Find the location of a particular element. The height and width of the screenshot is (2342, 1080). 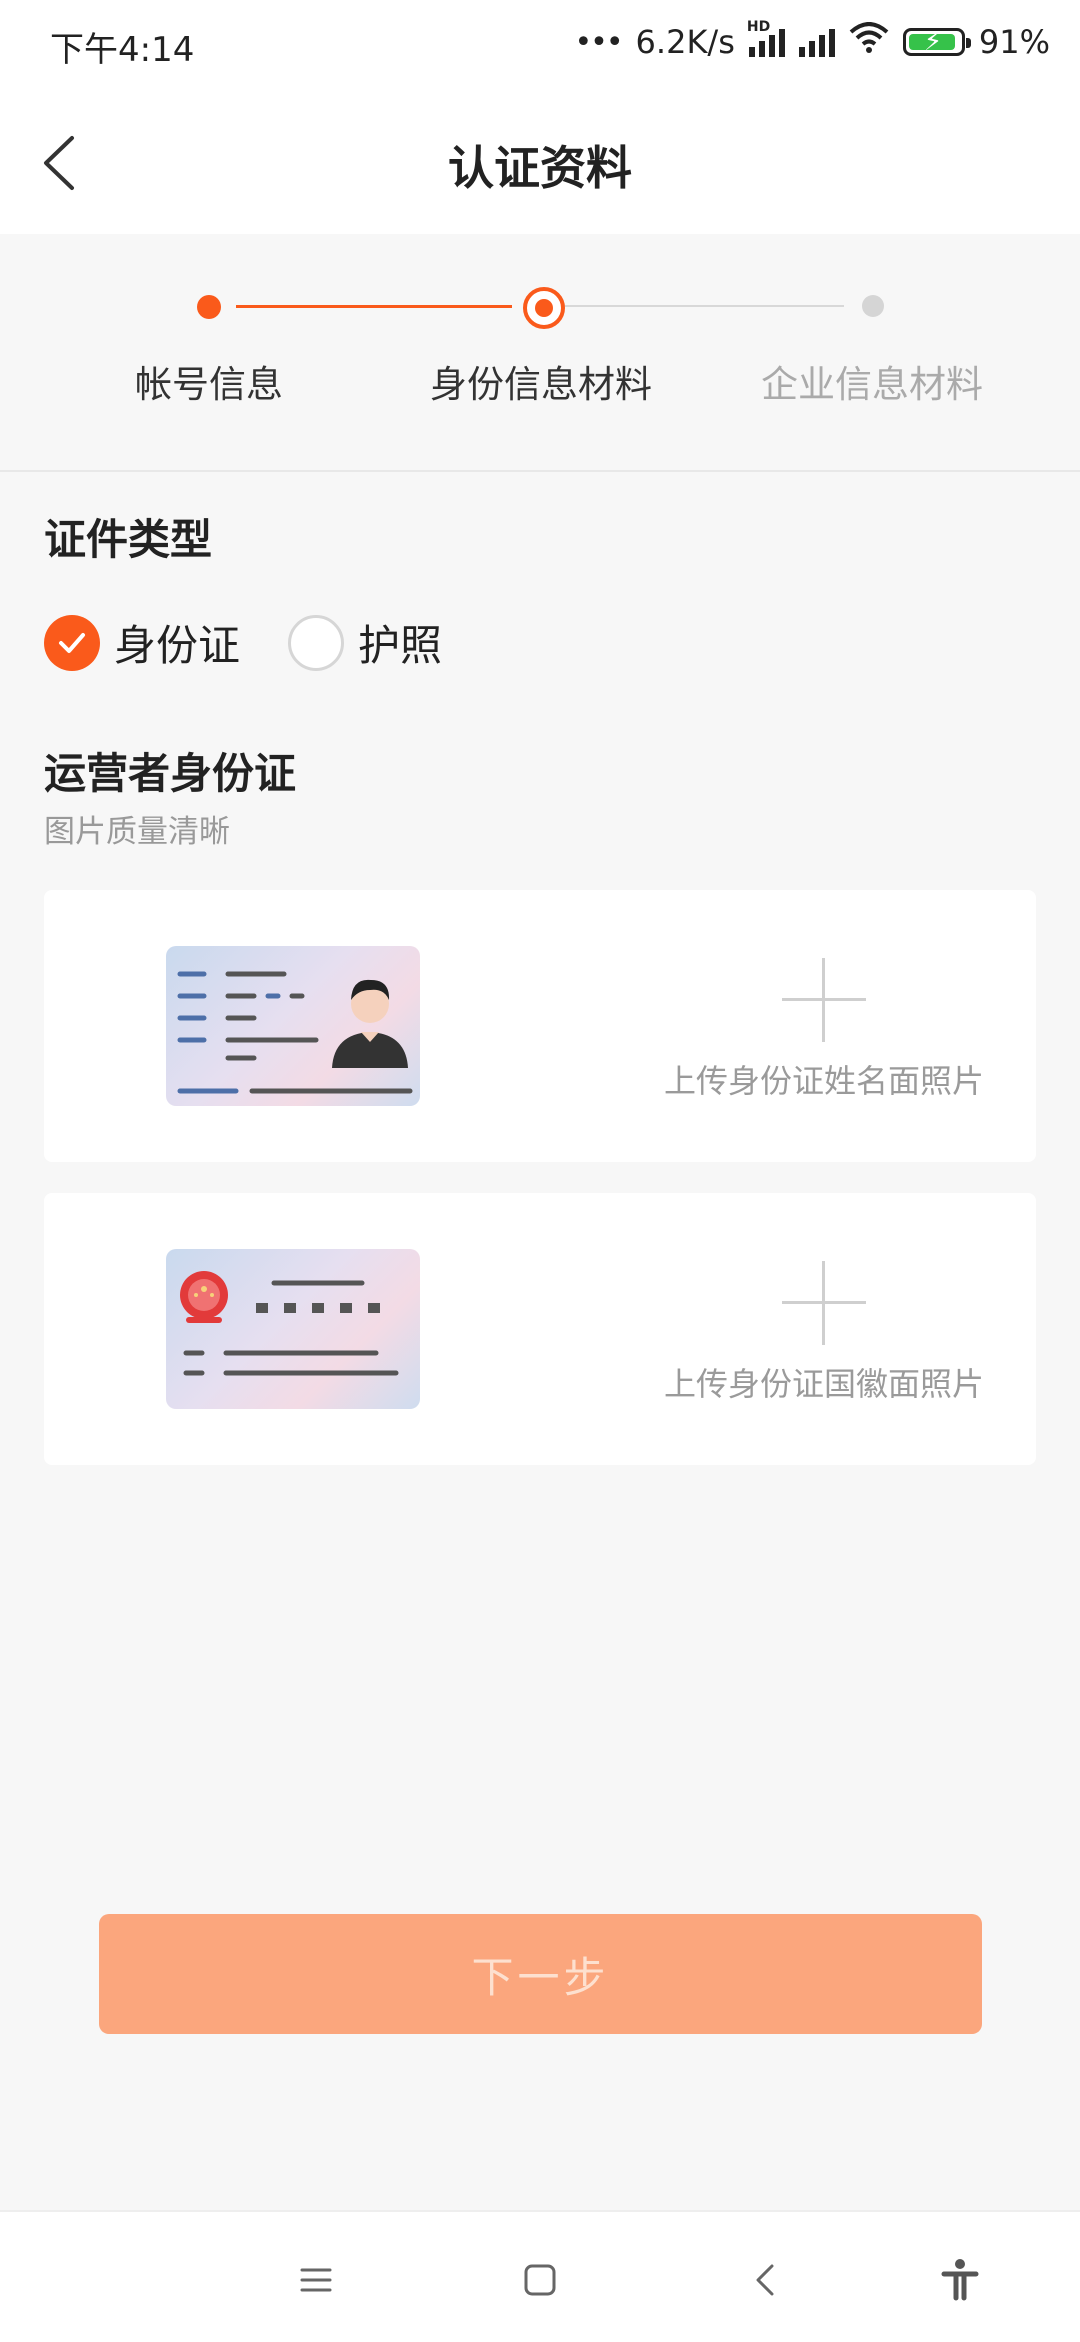

menu-icon is located at coordinates (316, 2280).